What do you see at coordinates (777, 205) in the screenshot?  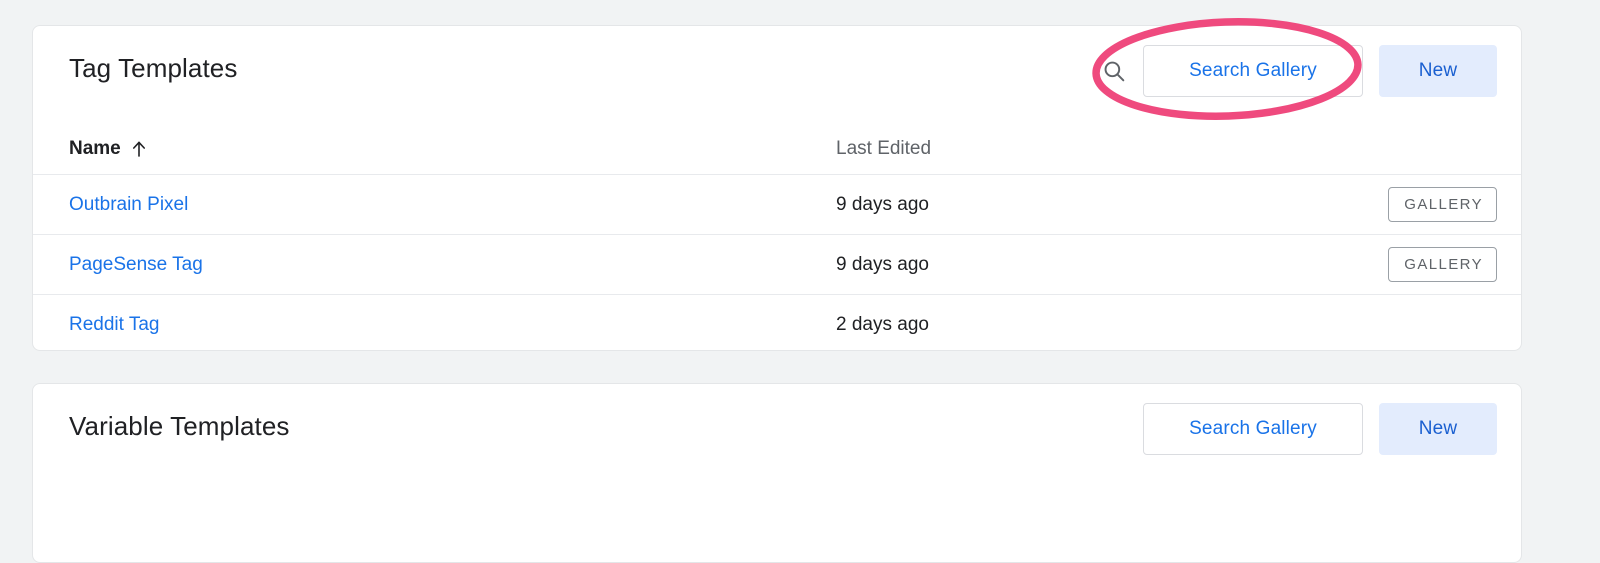 I see `table-row: Outbrain Pixel 9 days ago GALLERY` at bounding box center [777, 205].